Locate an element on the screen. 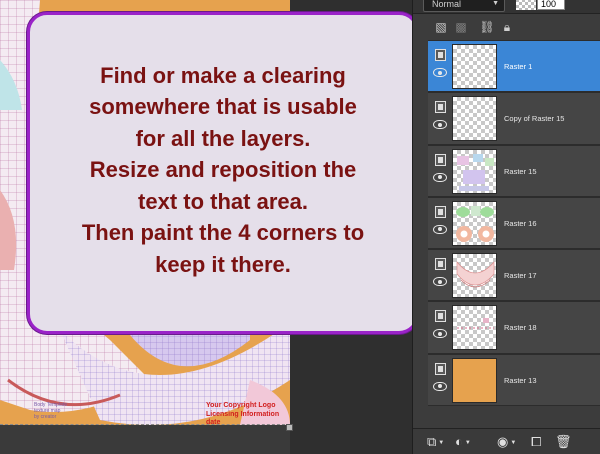 The width and height of the screenshot is (600, 454). lock-icon: 🔒︎ is located at coordinates (507, 27).